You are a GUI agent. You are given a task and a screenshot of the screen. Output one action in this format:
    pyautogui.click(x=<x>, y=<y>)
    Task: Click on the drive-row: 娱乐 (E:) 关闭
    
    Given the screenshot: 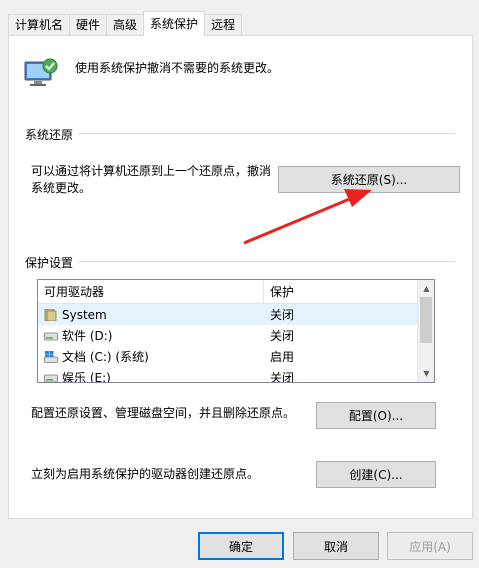 What is the action you would take?
    pyautogui.click(x=236, y=375)
    